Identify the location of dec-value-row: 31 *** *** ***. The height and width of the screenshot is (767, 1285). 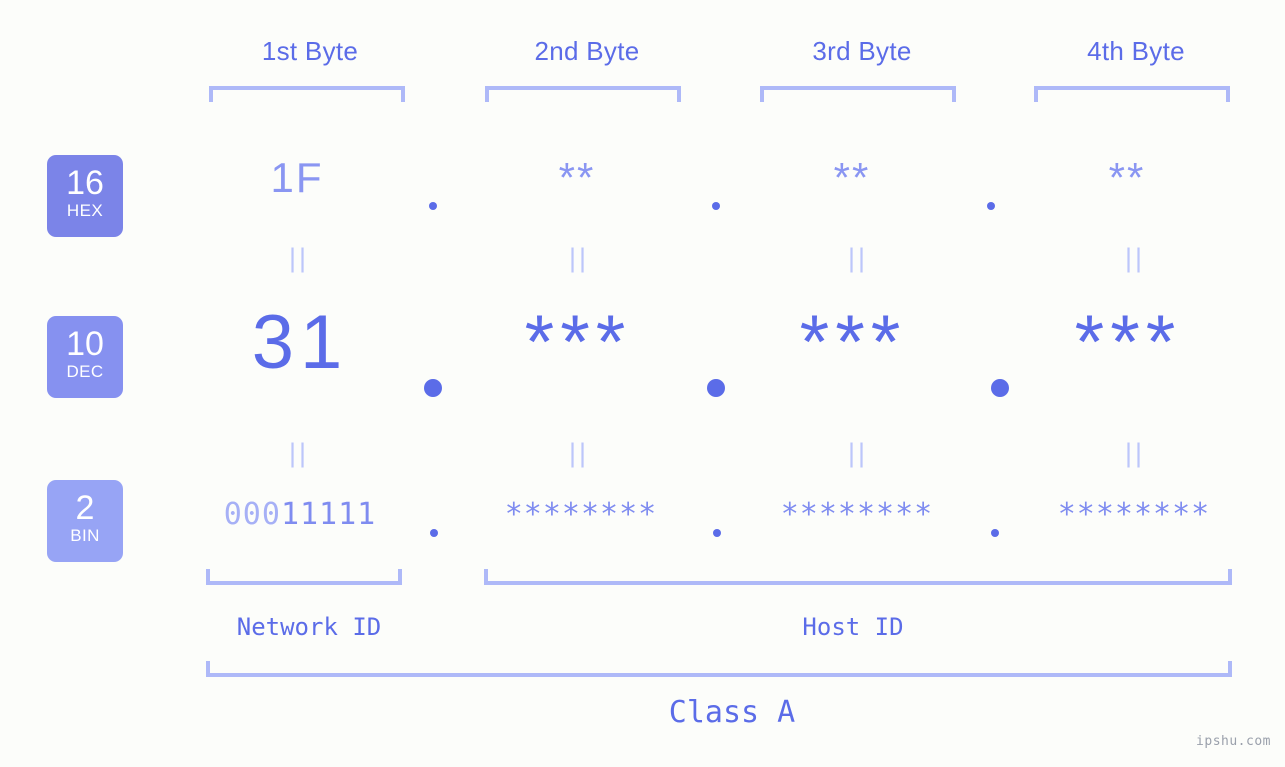
(642, 350).